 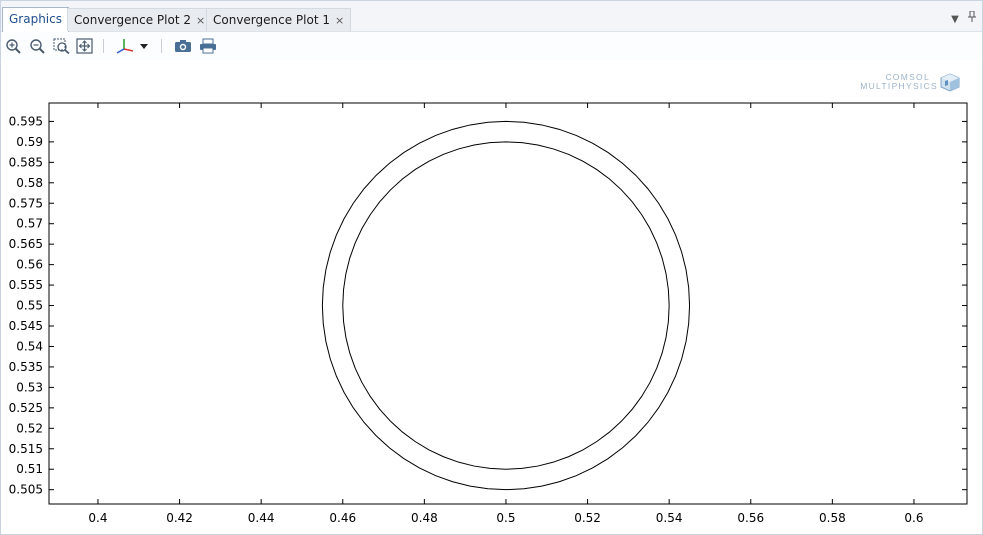 I want to click on x-tick-label: 0.56, so click(x=750, y=518).